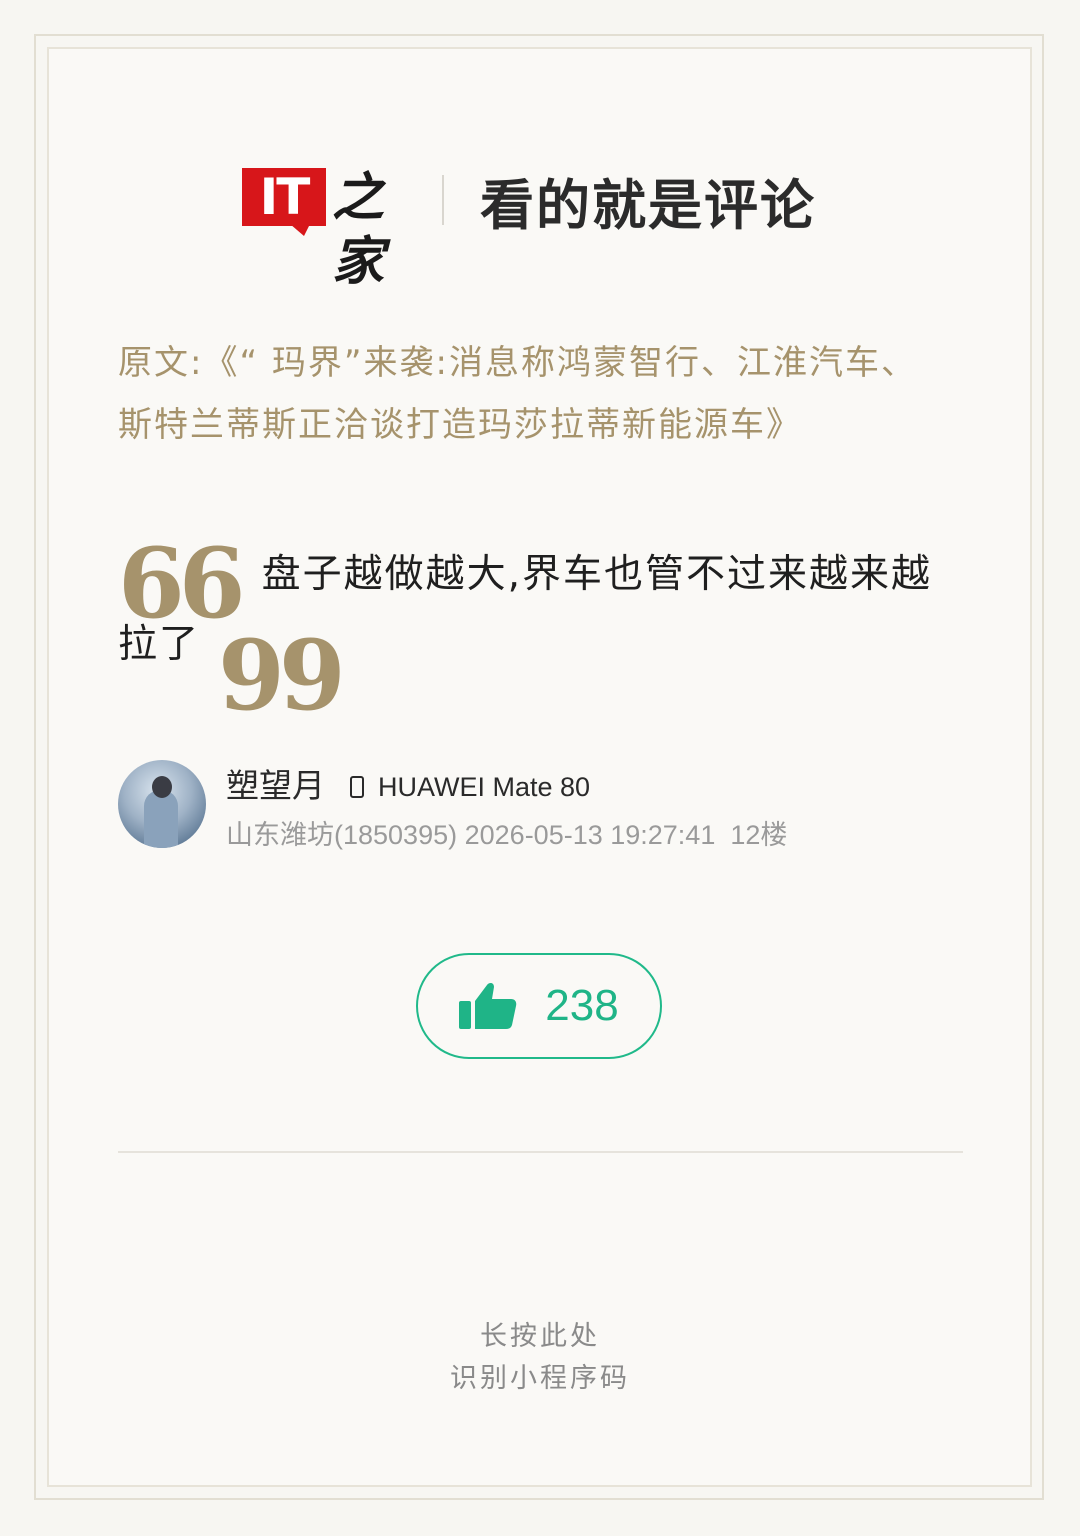  What do you see at coordinates (285, 197) in the screenshot?
I see `logo-it-text: IT` at bounding box center [285, 197].